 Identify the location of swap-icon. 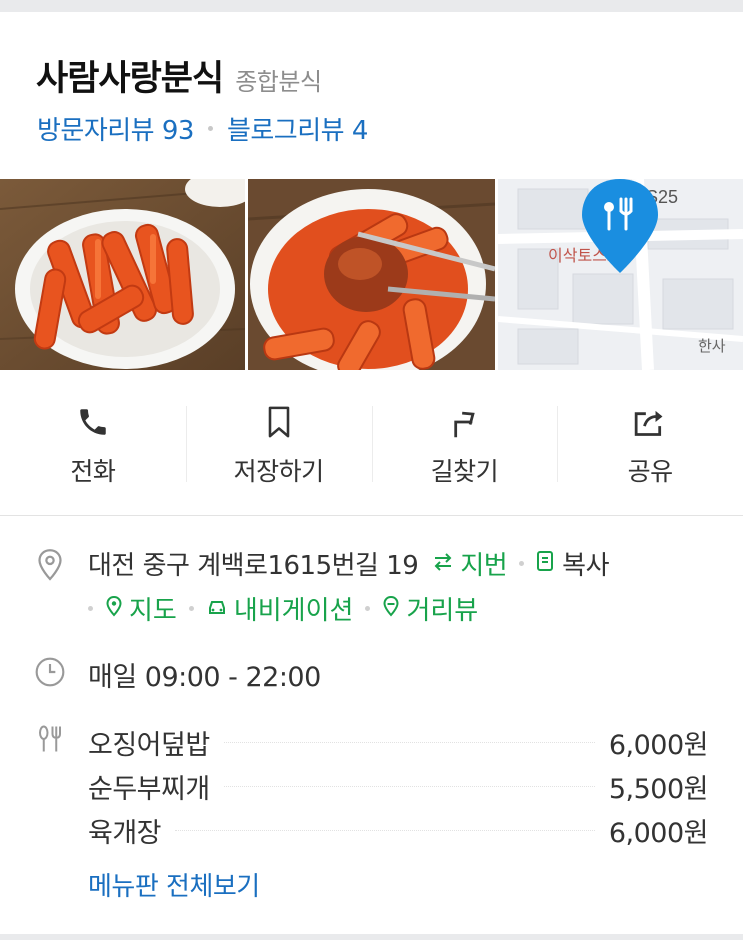
(443, 564).